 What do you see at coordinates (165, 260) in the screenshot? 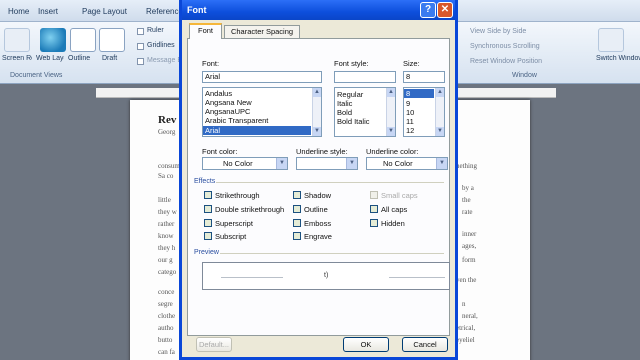
I see `page-text-line: our g` at bounding box center [165, 260].